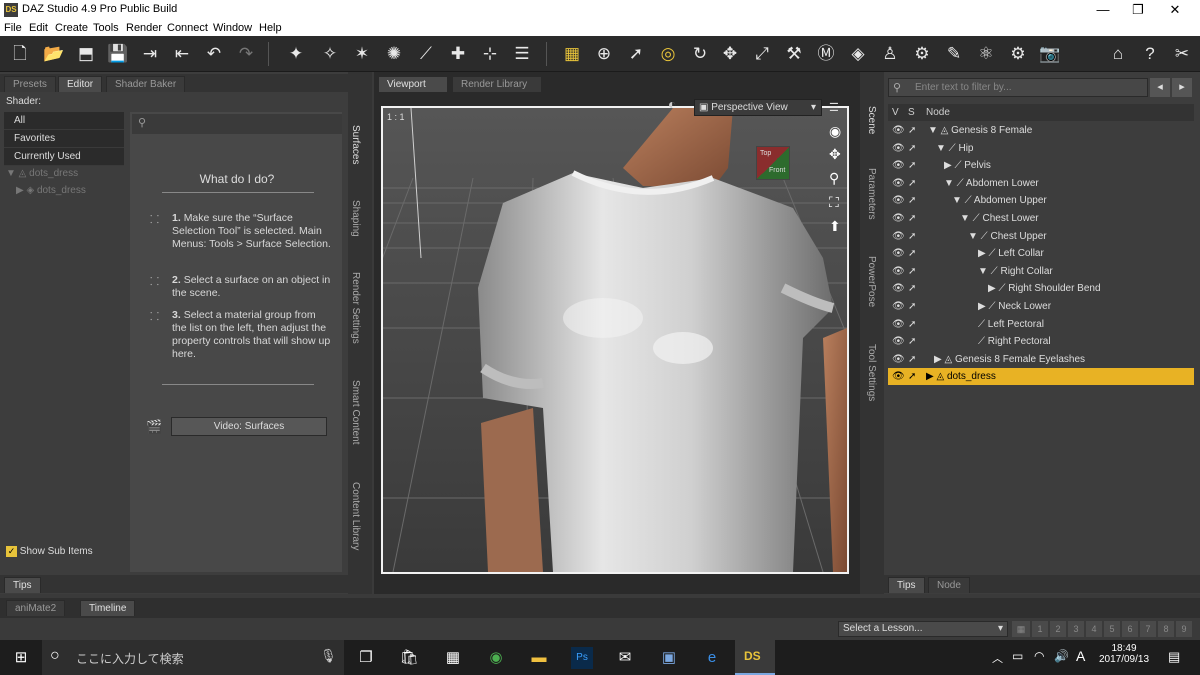 The width and height of the screenshot is (1200, 675). Describe the element at coordinates (30, 84) in the screenshot. I see `tab-presets: Presets` at that location.